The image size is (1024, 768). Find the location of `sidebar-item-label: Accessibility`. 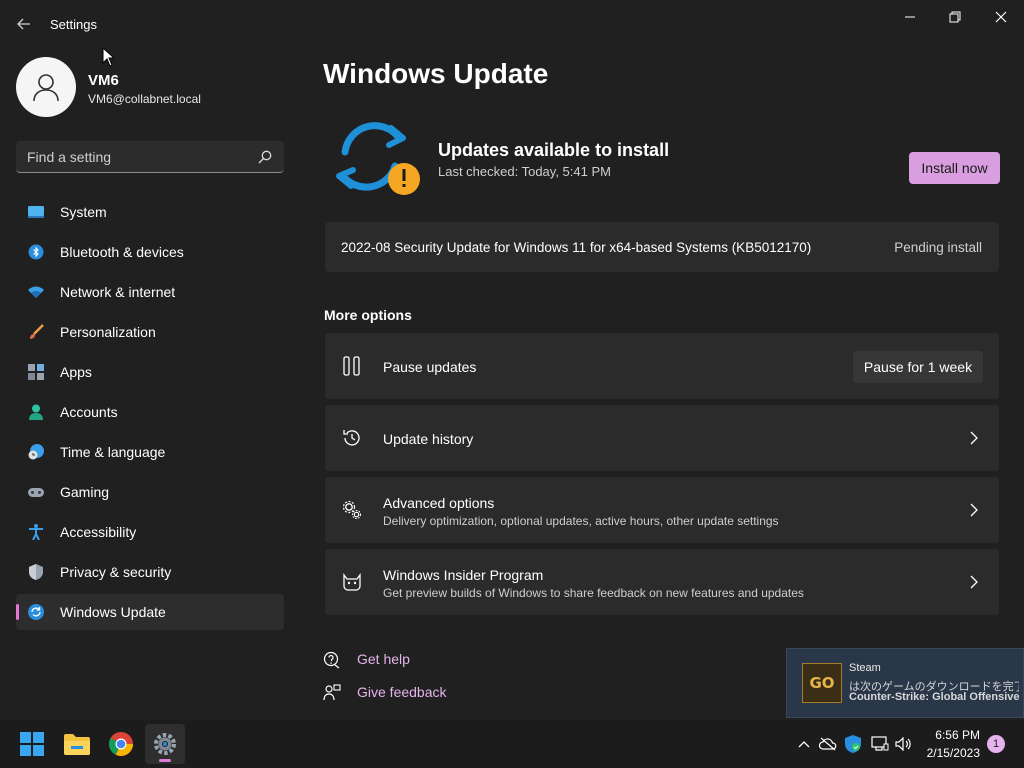

sidebar-item-label: Accessibility is located at coordinates (98, 532).